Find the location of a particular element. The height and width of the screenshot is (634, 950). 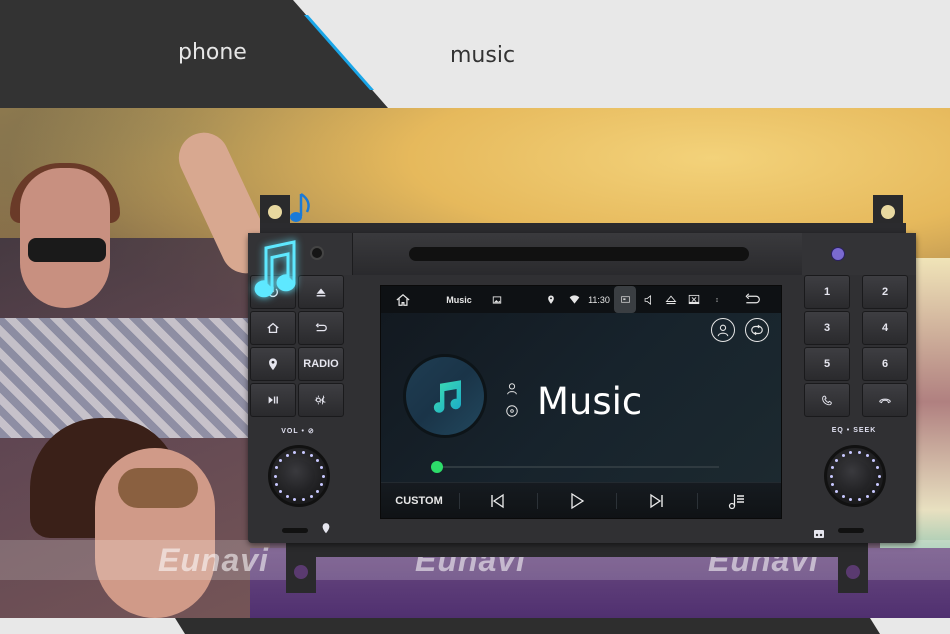

image-icon is located at coordinates (497, 299).